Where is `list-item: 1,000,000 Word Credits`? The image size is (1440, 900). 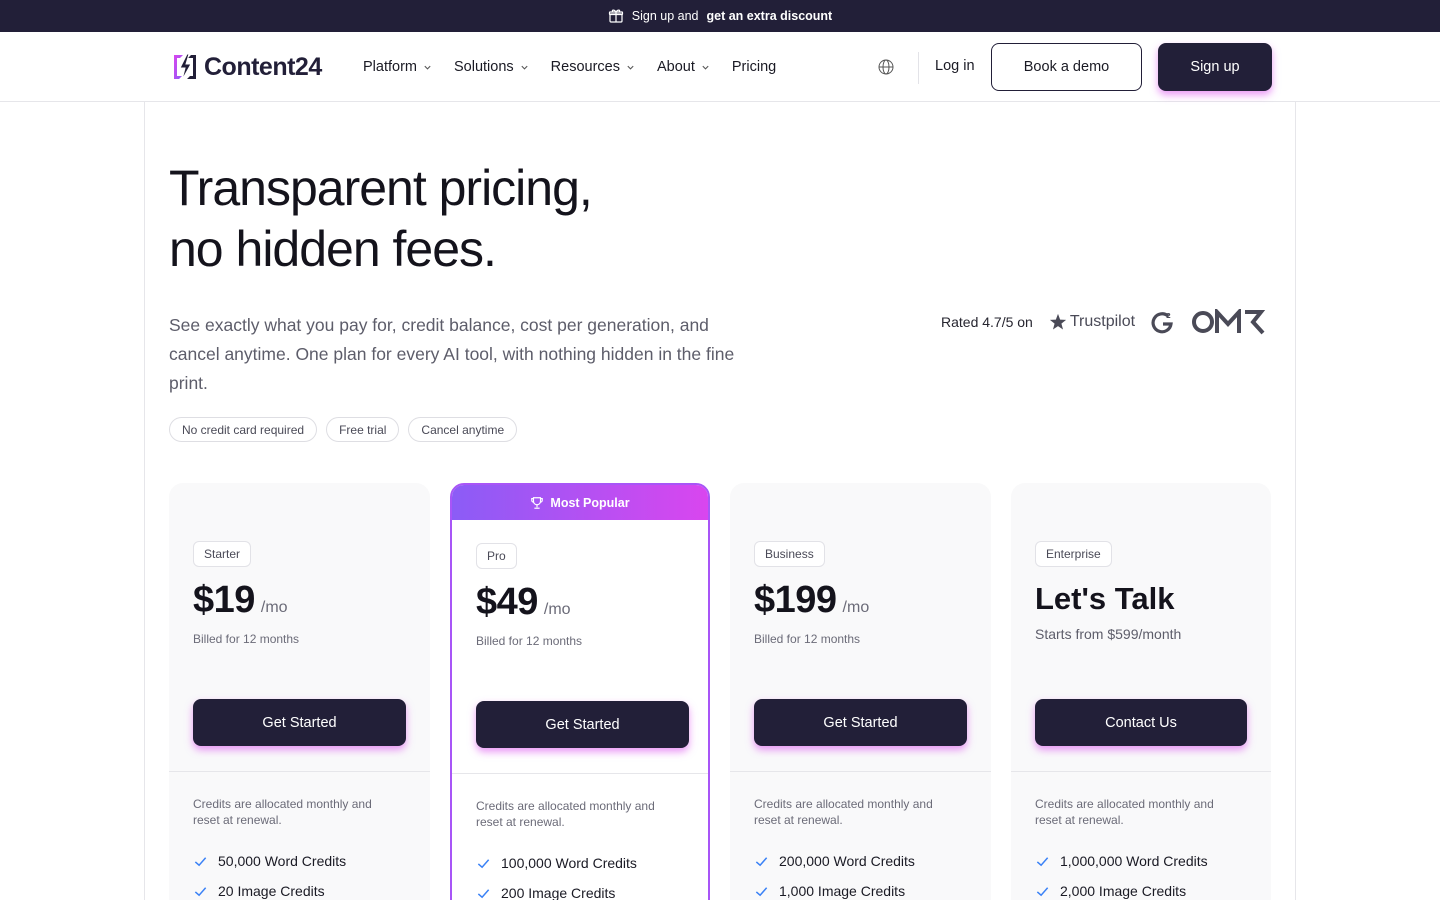
list-item: 1,000,000 Word Credits is located at coordinates (1121, 861).